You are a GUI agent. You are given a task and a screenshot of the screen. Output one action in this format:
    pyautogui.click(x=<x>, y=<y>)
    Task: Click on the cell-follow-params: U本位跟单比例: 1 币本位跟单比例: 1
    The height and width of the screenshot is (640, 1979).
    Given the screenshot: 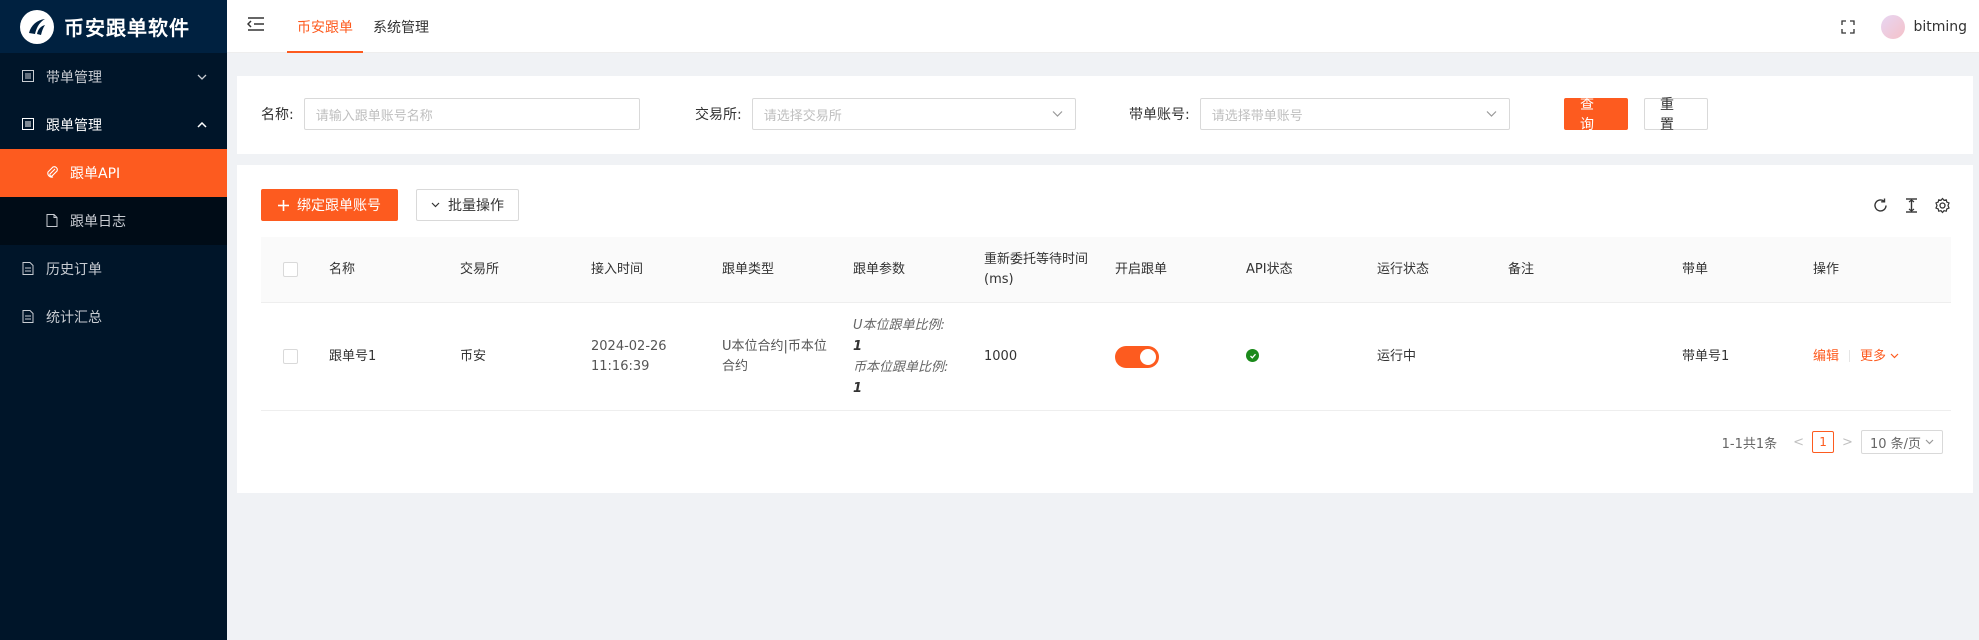 What is the action you would take?
    pyautogui.click(x=906, y=357)
    